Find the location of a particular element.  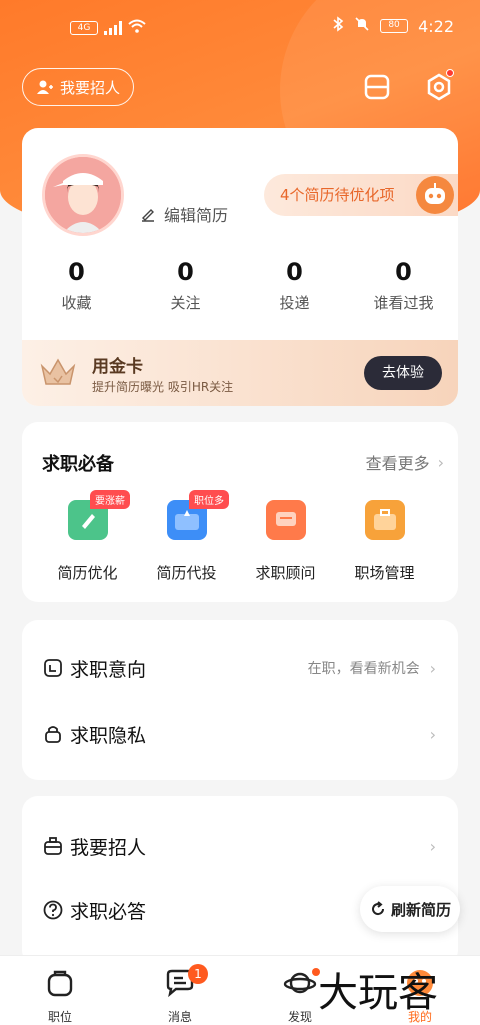

user-add-icon is located at coordinates (44, 87).